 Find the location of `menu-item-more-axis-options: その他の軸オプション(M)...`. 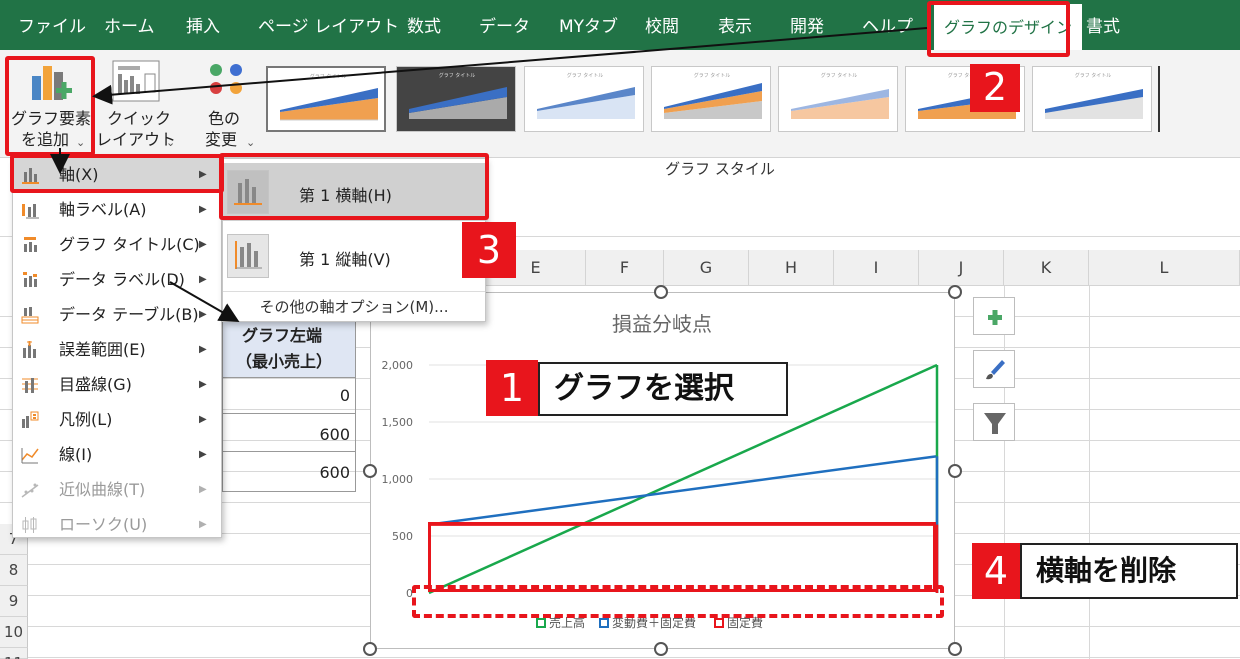

menu-item-more-axis-options: その他の軸オプション(M)... is located at coordinates (354, 306).